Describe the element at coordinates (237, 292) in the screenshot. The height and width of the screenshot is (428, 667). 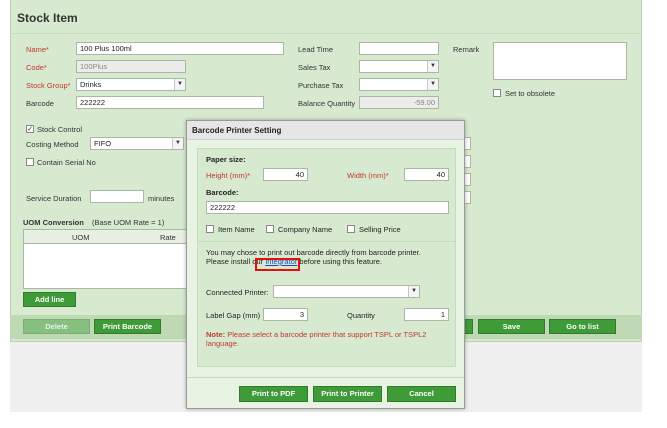
I see `connected-printer-label: Connected Printer:` at that location.